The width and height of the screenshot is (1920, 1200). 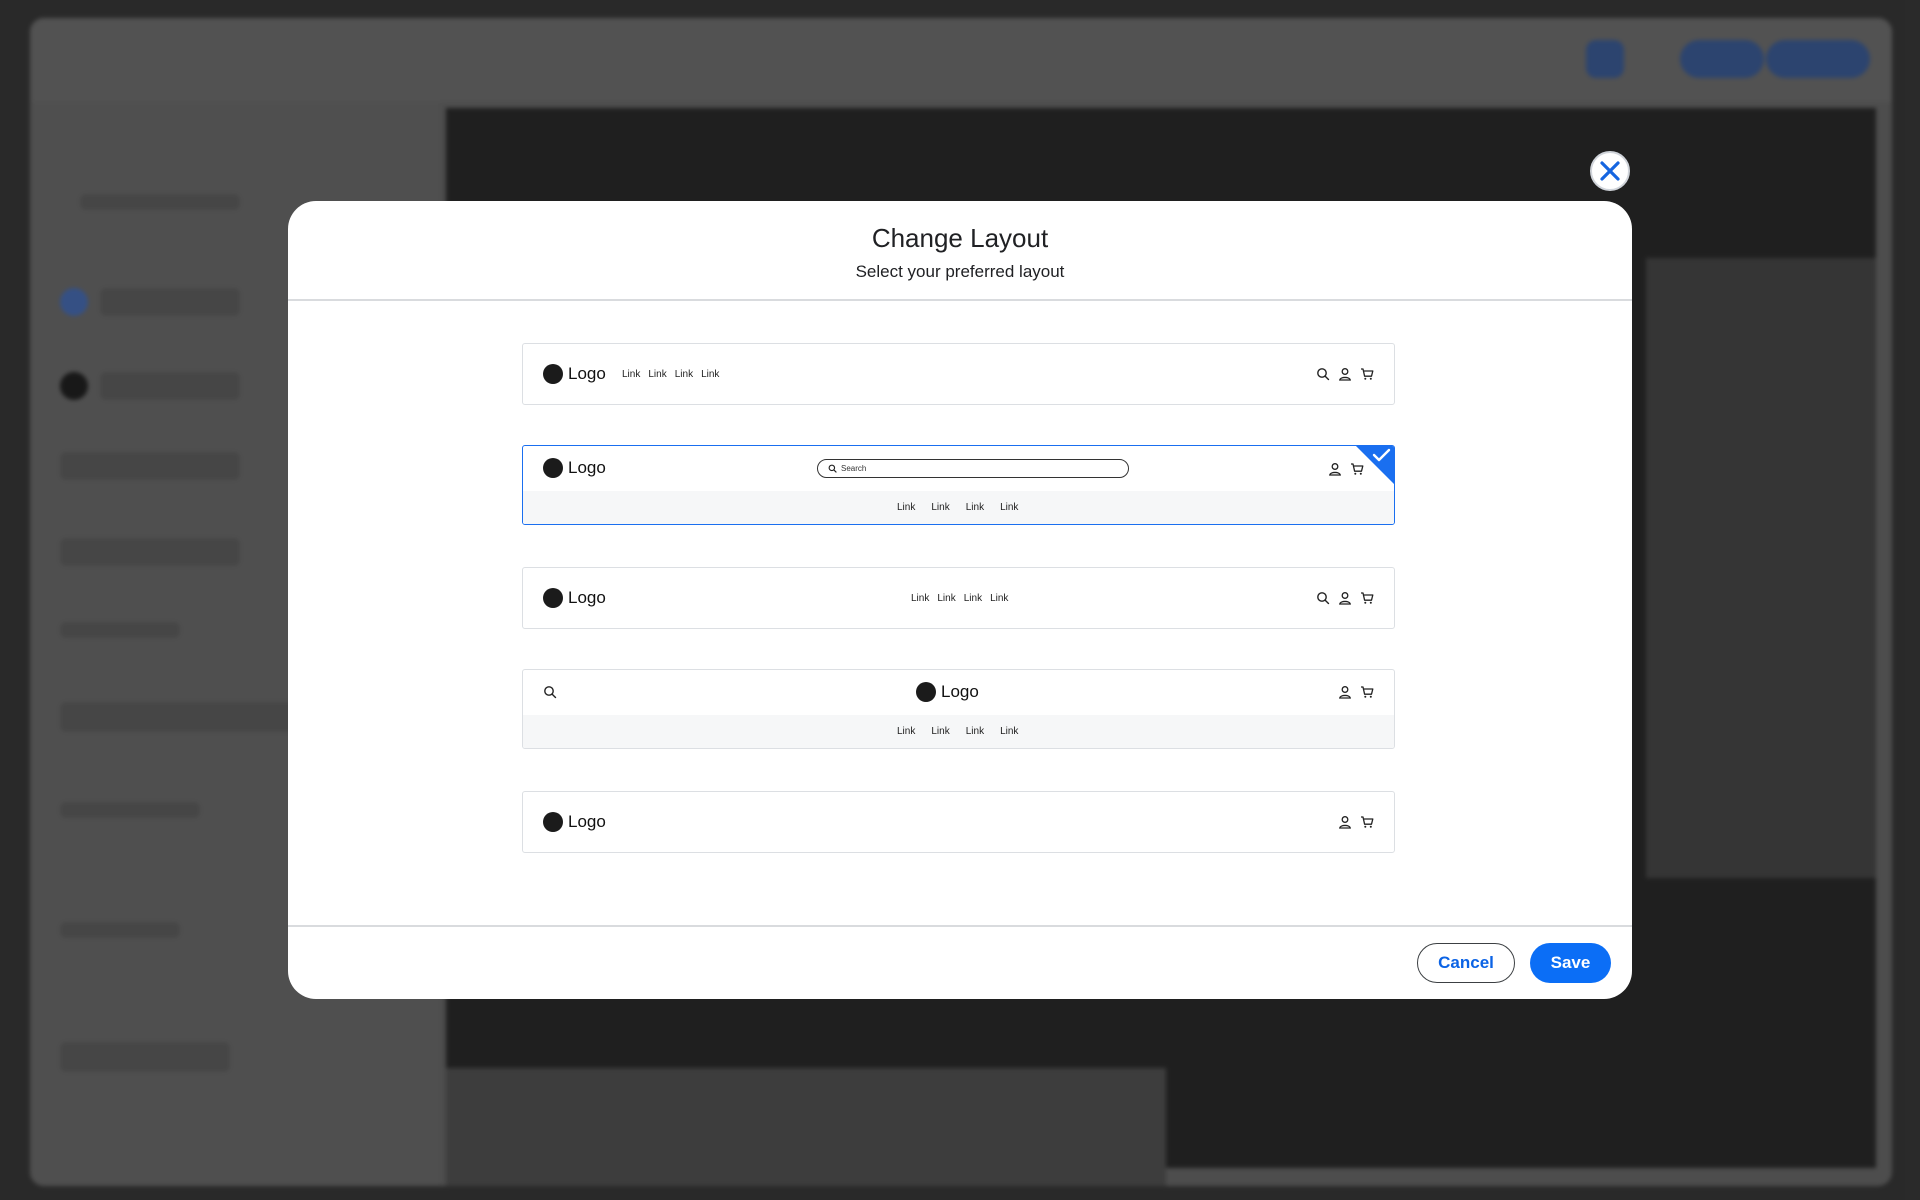 I want to click on close-icon, so click(x=1610, y=171).